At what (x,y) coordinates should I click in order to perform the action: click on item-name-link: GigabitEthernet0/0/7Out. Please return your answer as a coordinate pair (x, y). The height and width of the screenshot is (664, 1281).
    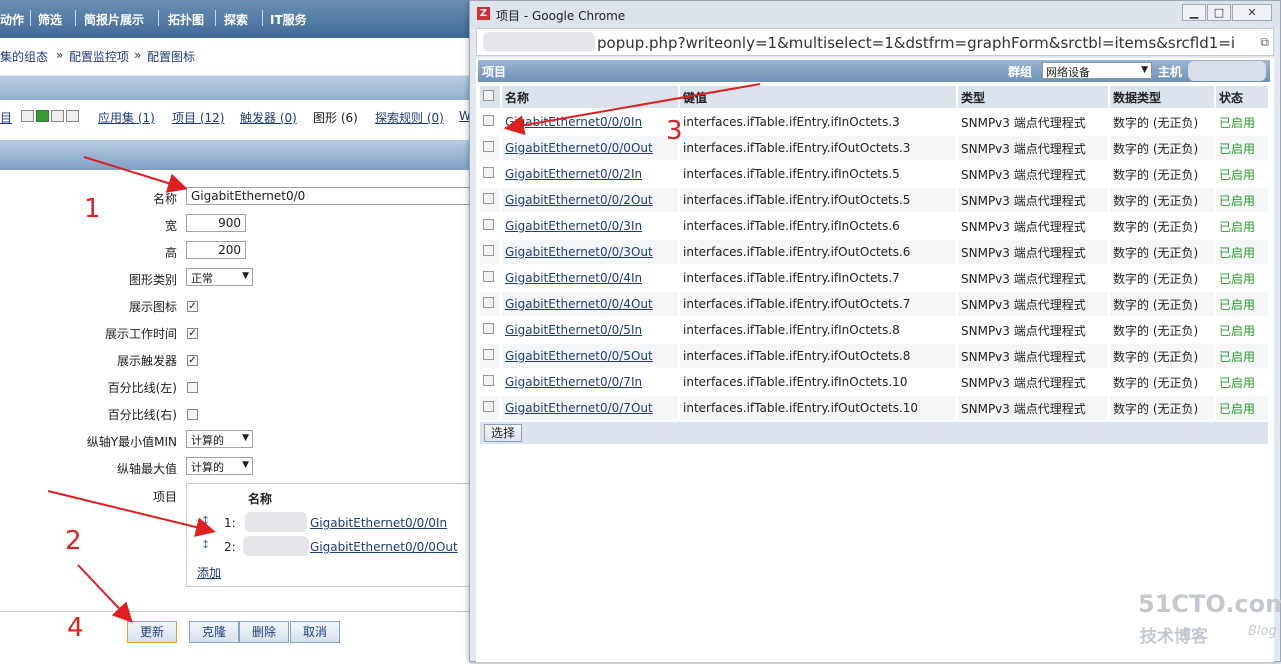
    Looking at the image, I should click on (579, 408).